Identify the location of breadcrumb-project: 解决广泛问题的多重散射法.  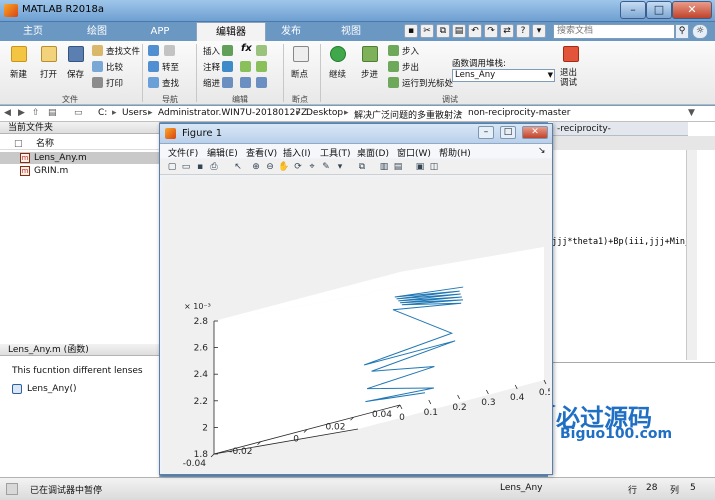
(408, 114).